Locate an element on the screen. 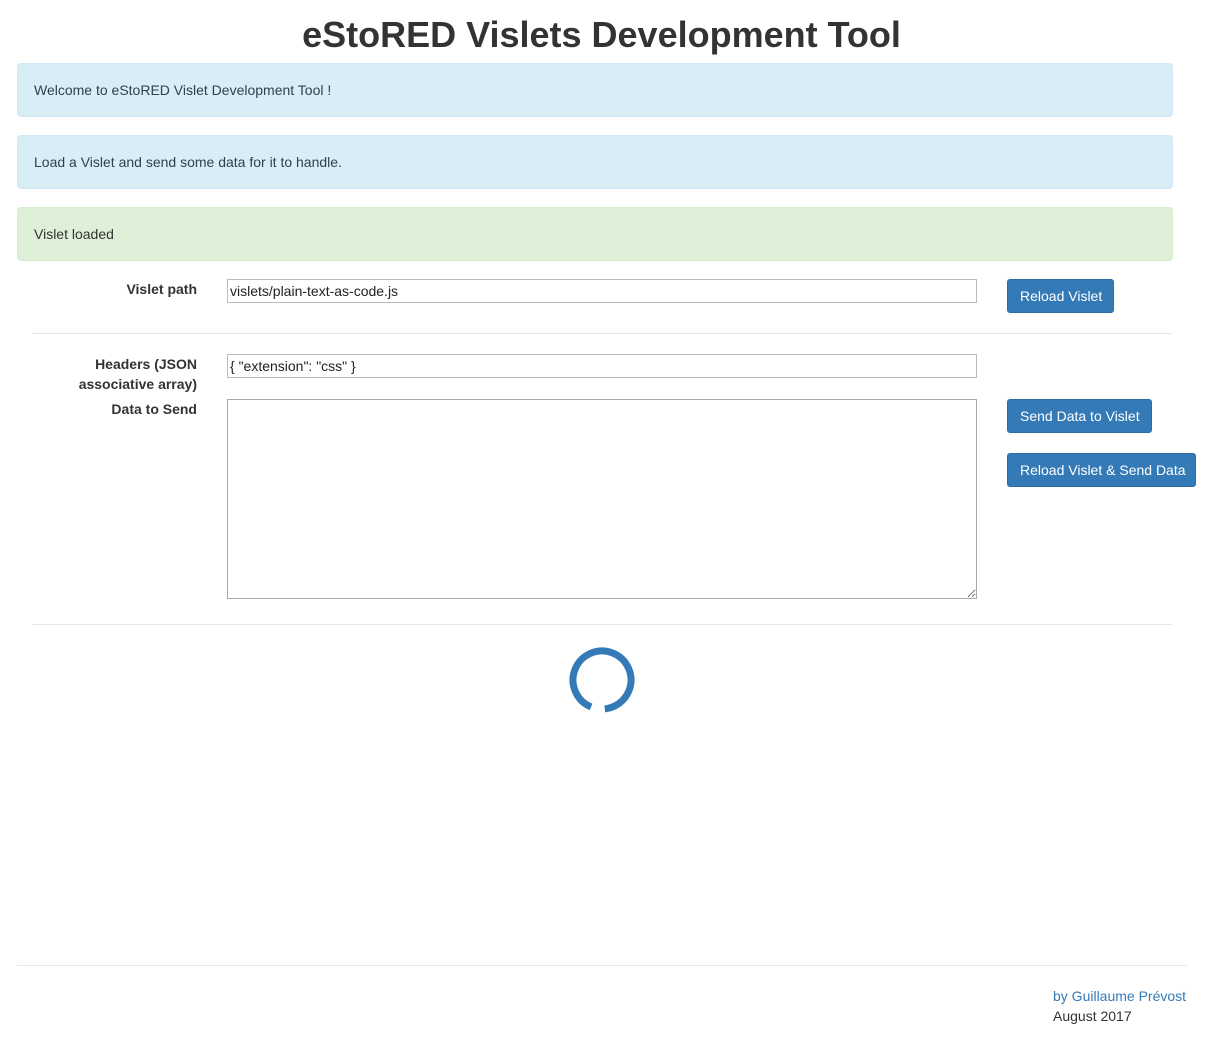 This screenshot has height=1040, width=1223. page-title: eStoRED Vislets Development Tool is located at coordinates (601, 34).